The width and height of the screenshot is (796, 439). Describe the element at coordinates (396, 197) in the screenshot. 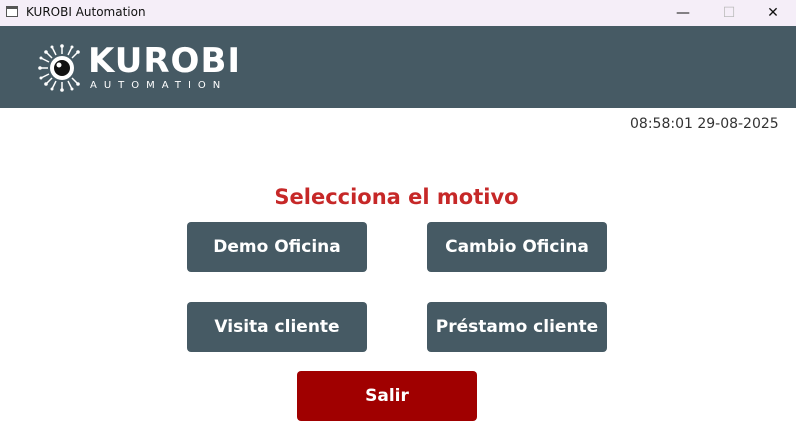

I see `page-heading: Selecciona el motivo` at that location.